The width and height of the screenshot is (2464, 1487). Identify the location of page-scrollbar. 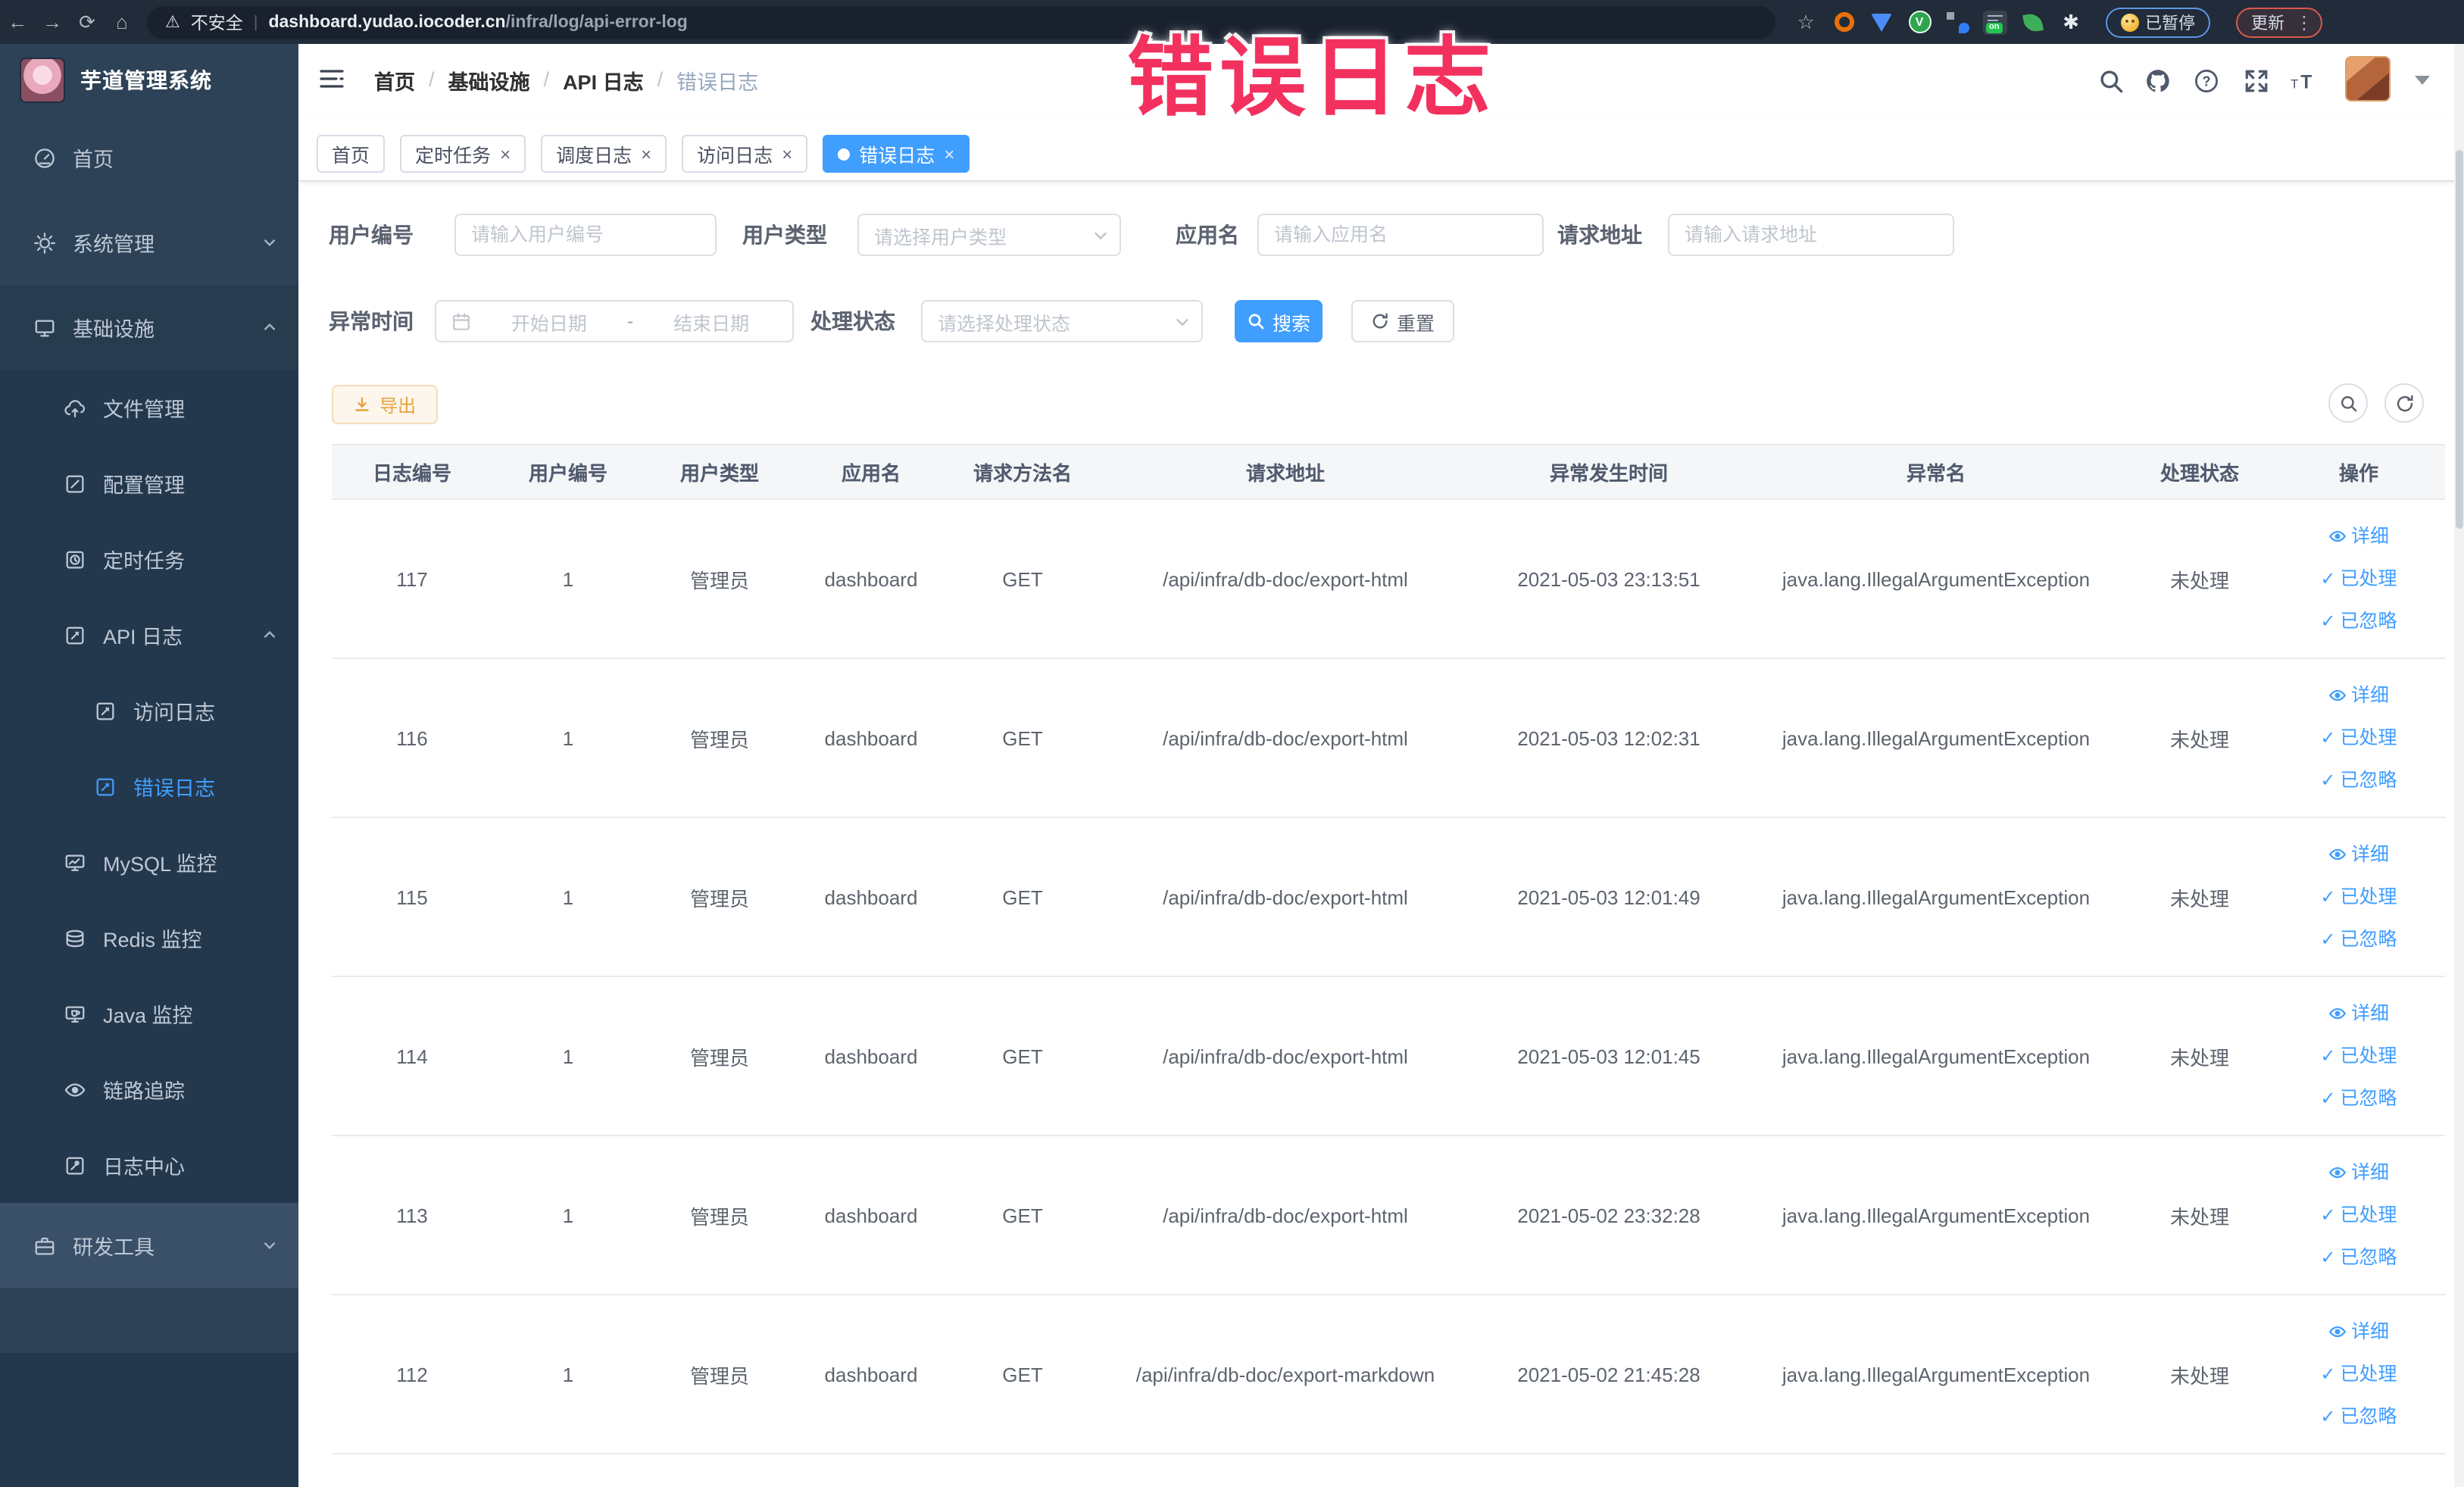
(2458, 765).